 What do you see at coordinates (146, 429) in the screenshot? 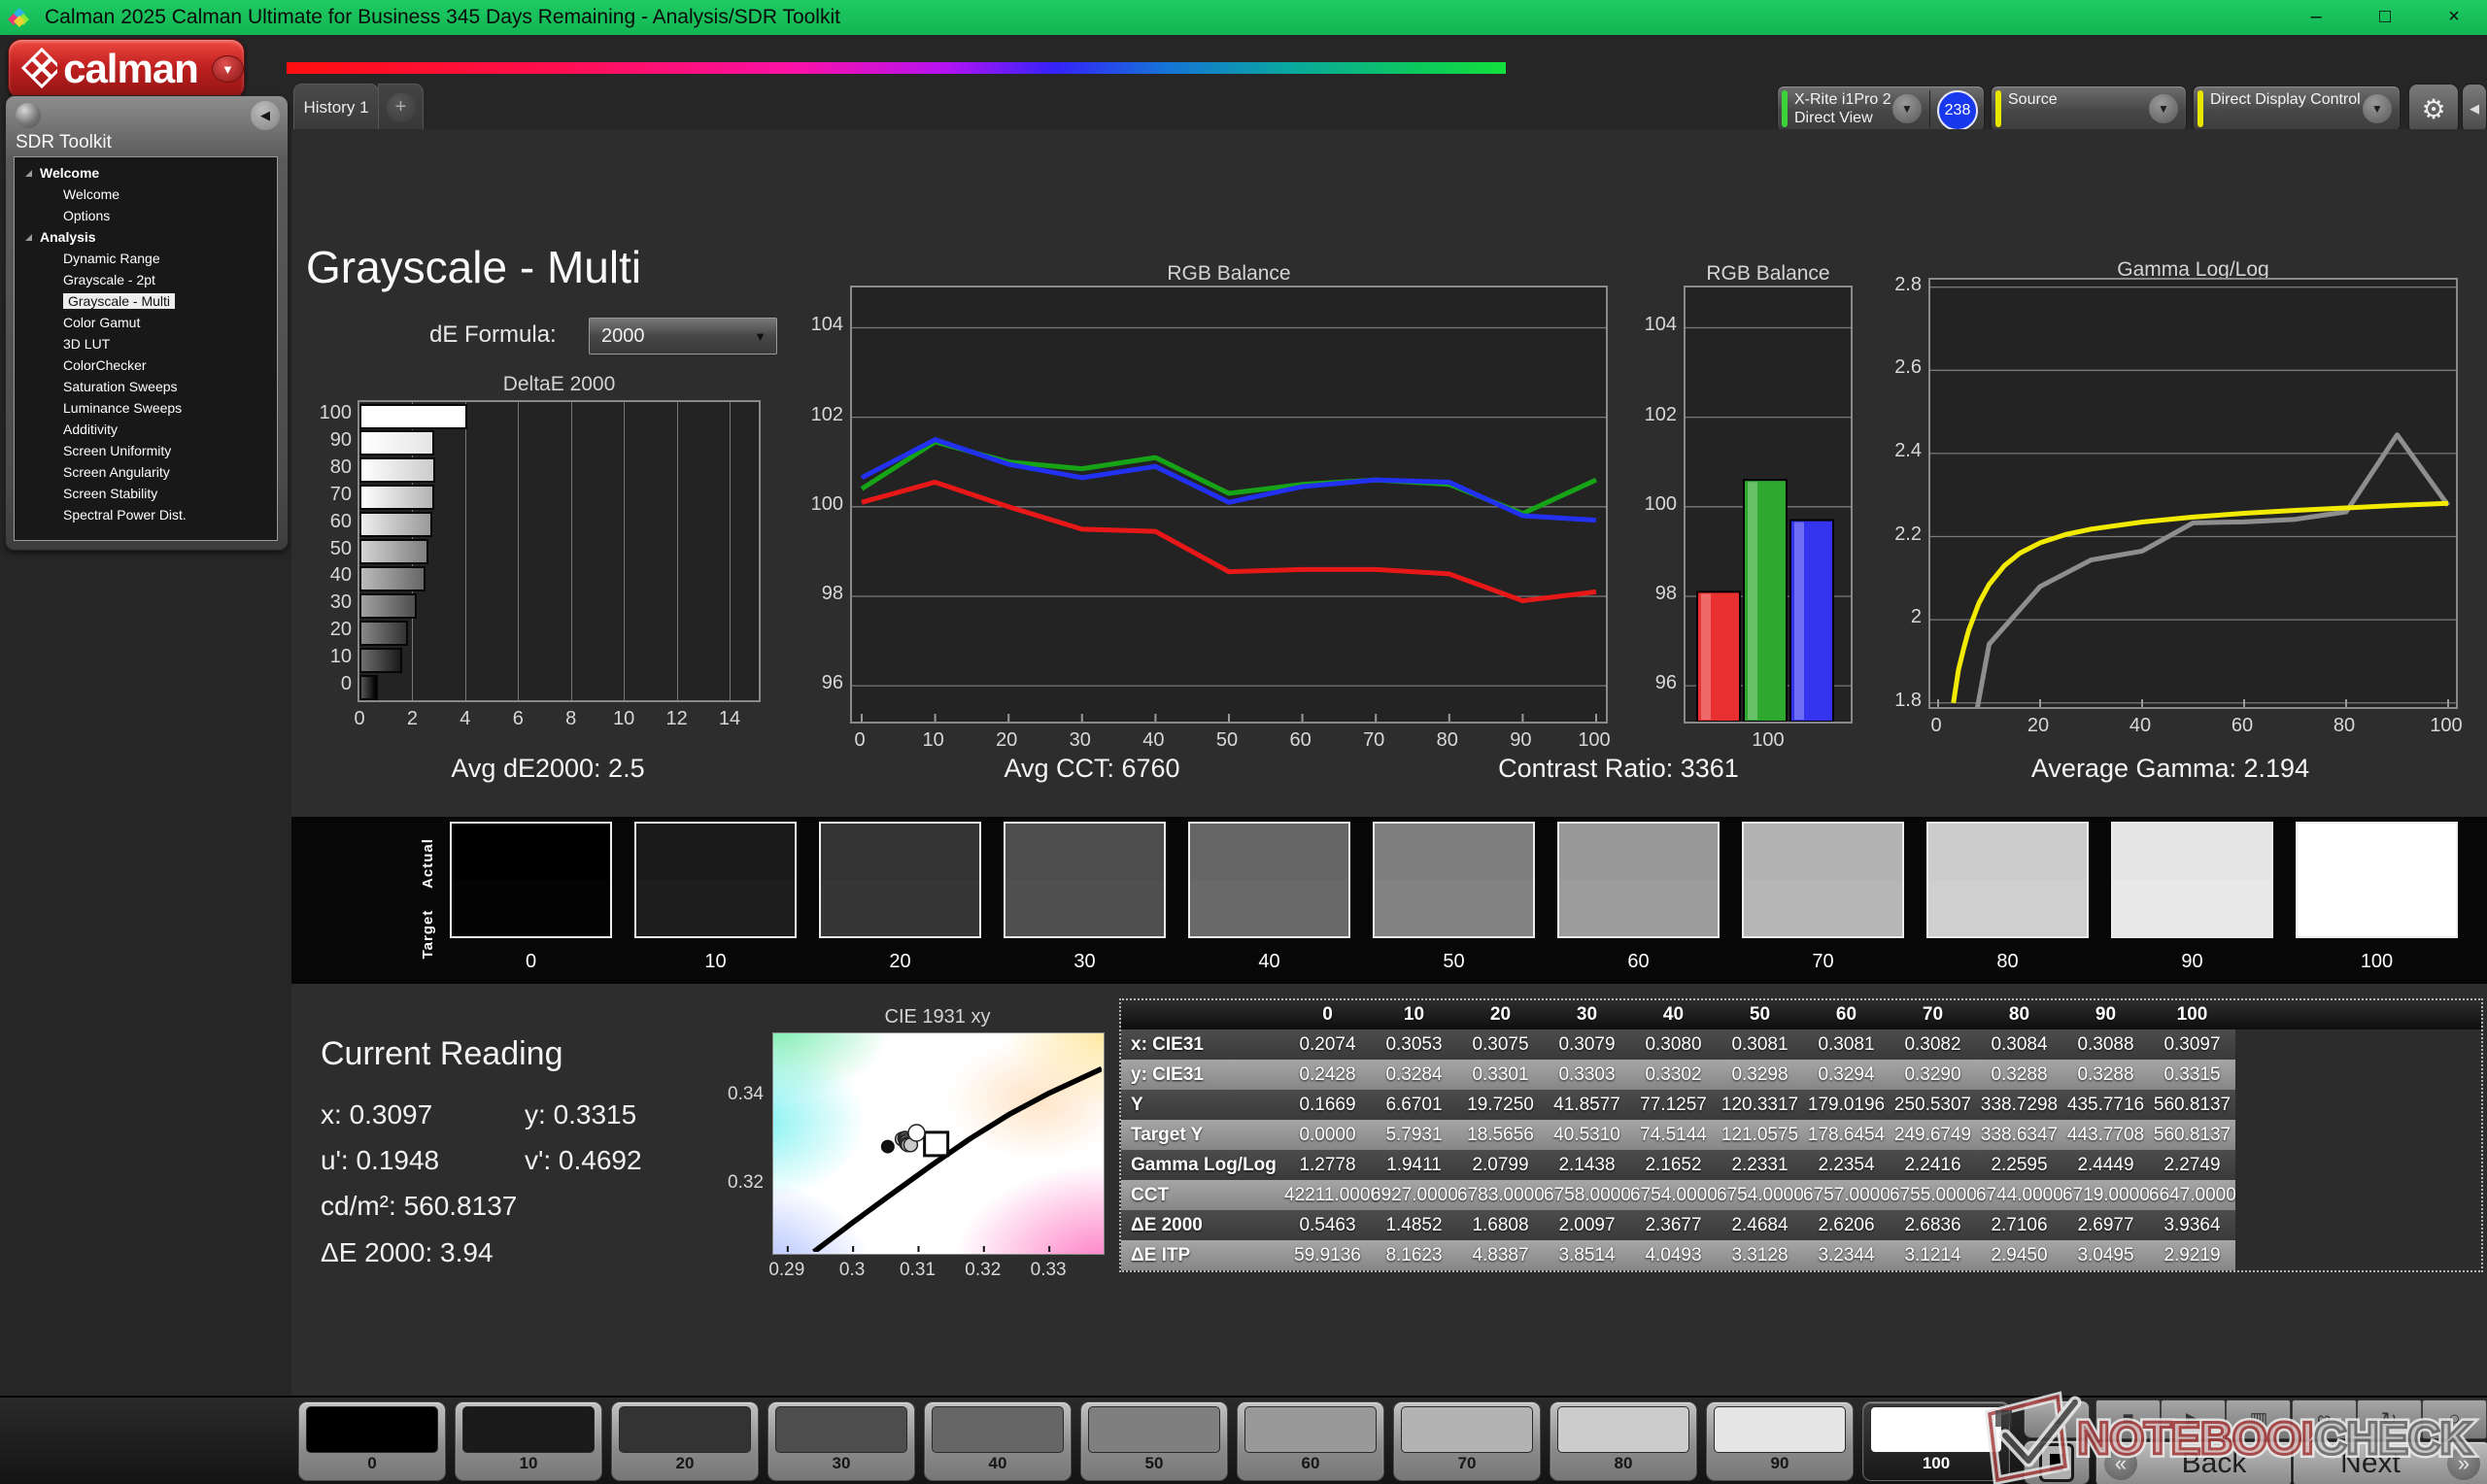
I see `sidebar-item-additivity: Additivity` at bounding box center [146, 429].